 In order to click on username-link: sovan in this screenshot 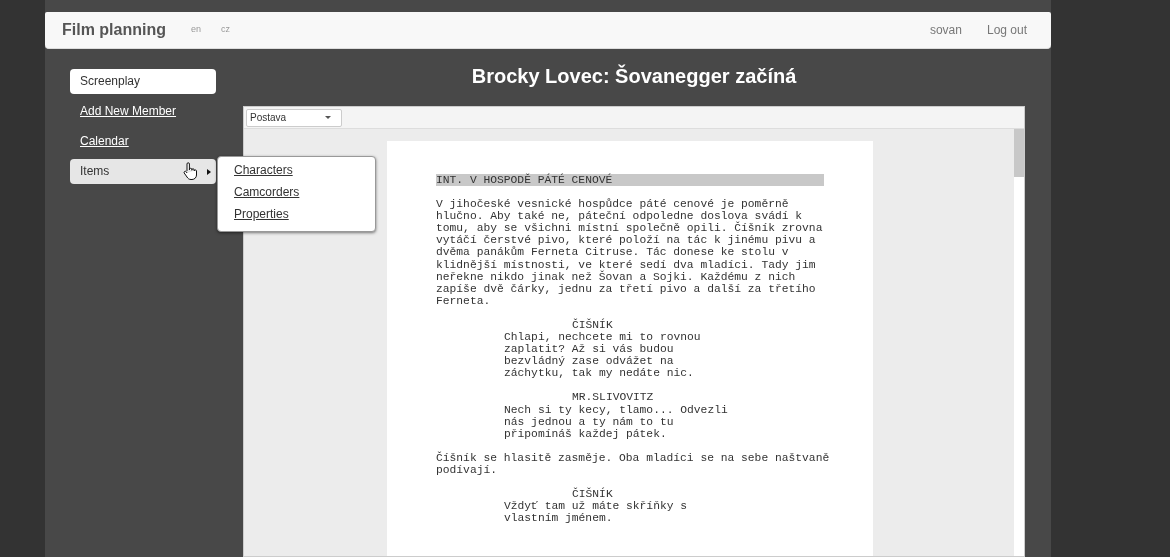, I will do `click(945, 30)`.